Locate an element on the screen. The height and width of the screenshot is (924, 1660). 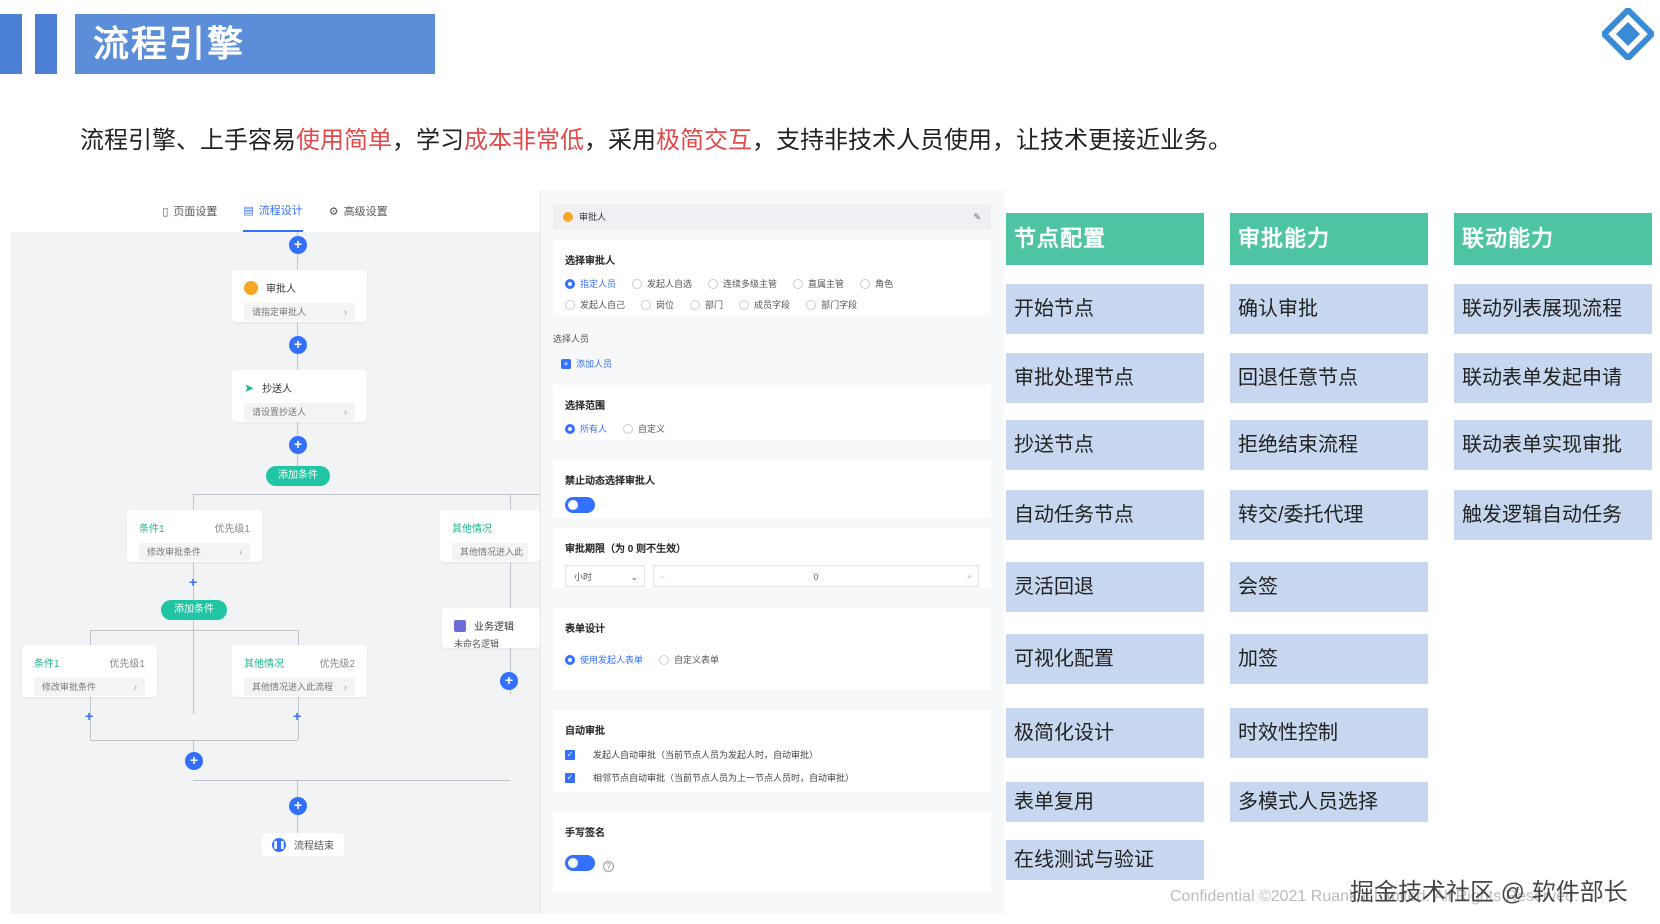
logic-icon is located at coordinates (460, 625).